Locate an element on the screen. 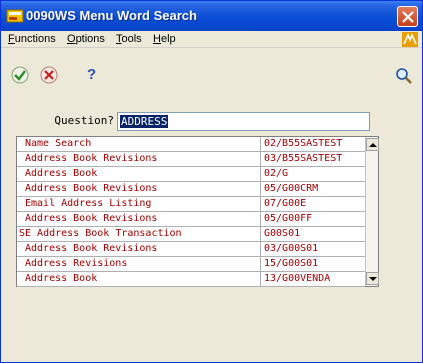 The width and height of the screenshot is (423, 363). cancel-button is located at coordinates (49, 75).